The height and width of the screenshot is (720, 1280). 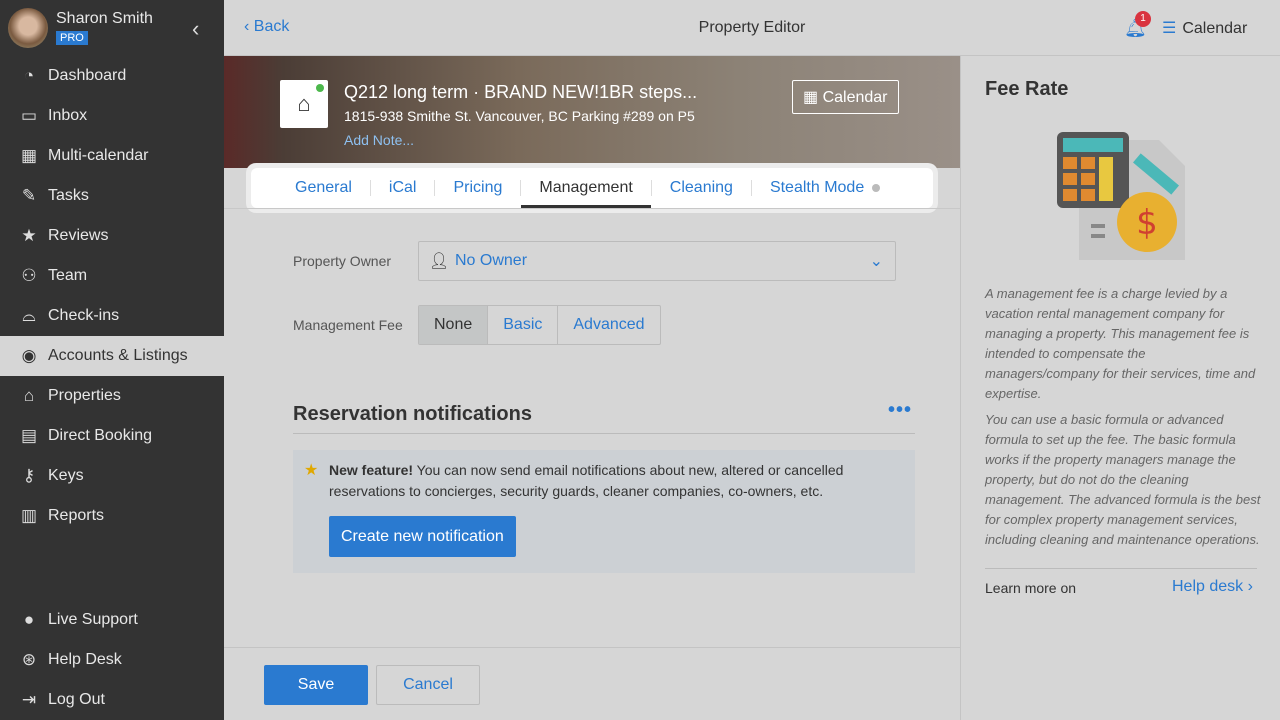 I want to click on sidebar-item-log-out: ⇥ Log Out, so click(x=112, y=700).